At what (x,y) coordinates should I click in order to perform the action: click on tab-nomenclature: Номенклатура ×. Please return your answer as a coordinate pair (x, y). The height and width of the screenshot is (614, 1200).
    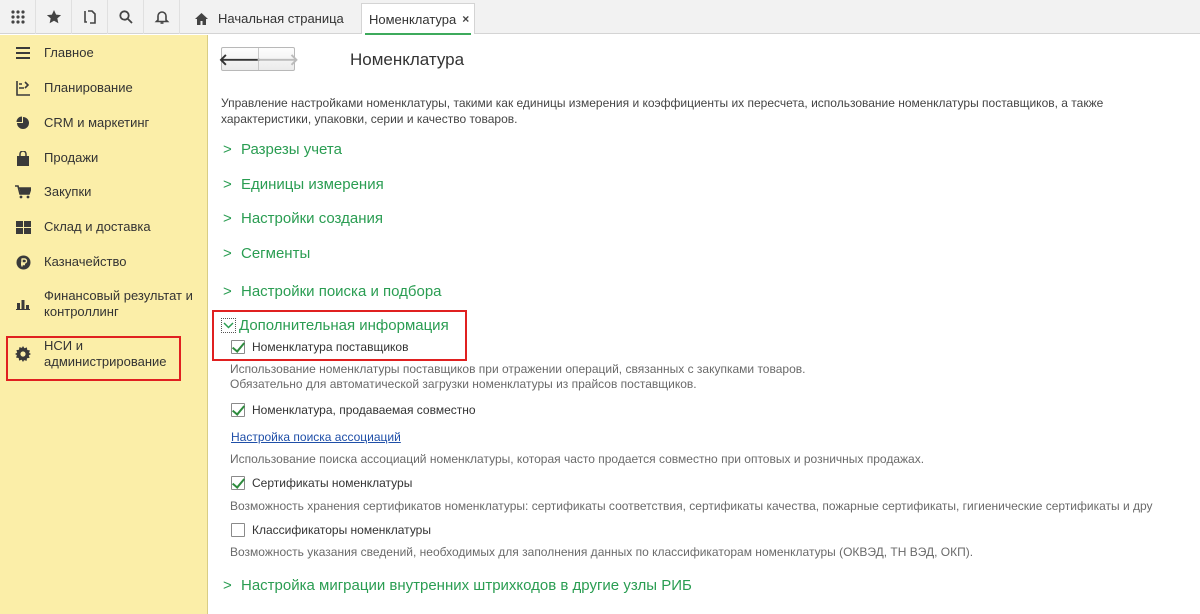
    Looking at the image, I should click on (418, 19).